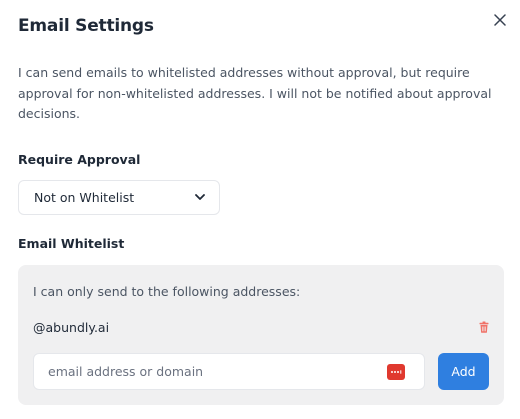 The image size is (520, 419). What do you see at coordinates (71, 327) in the screenshot?
I see `whitelist-entry-address: @abundly.ai` at bounding box center [71, 327].